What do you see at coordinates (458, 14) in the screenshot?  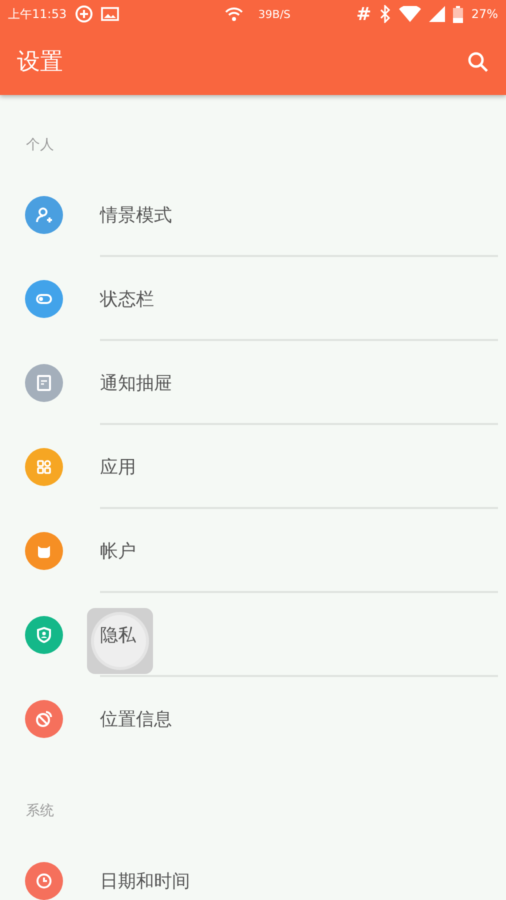 I see `battery-icon` at bounding box center [458, 14].